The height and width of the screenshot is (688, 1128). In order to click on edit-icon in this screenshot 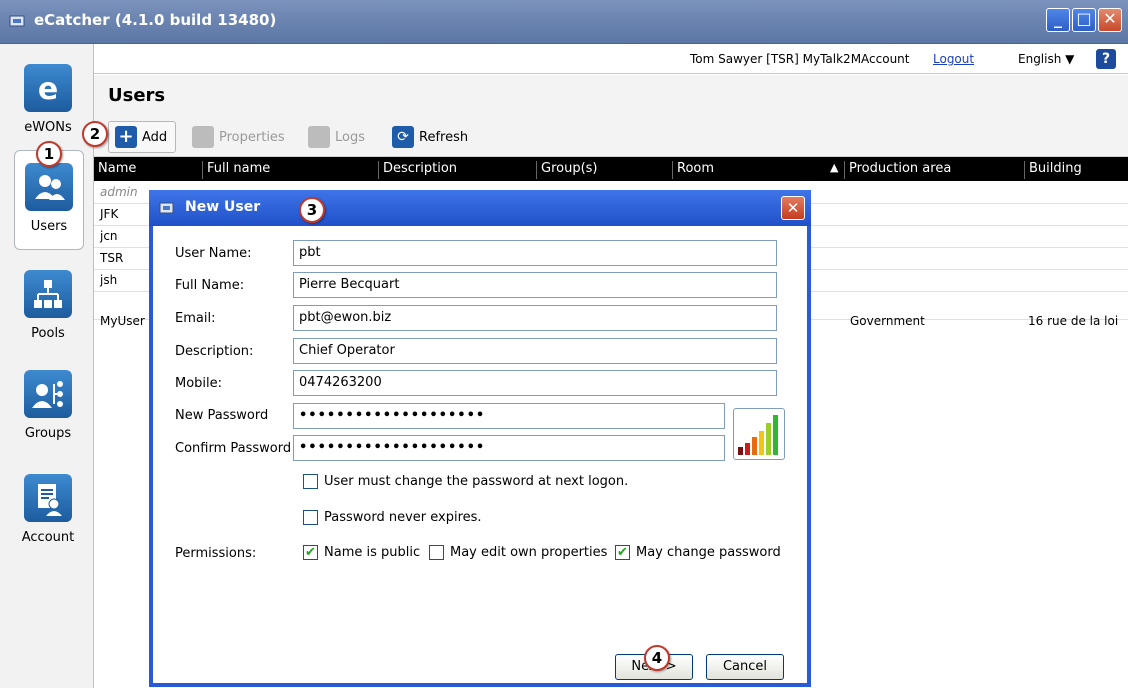, I will do `click(203, 137)`.